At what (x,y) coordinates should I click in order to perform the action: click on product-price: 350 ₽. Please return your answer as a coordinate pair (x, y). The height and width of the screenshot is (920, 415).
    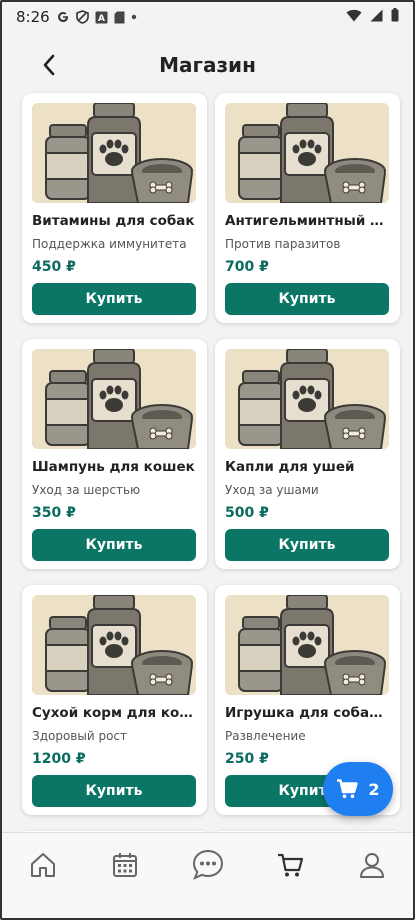
    Looking at the image, I should click on (54, 513).